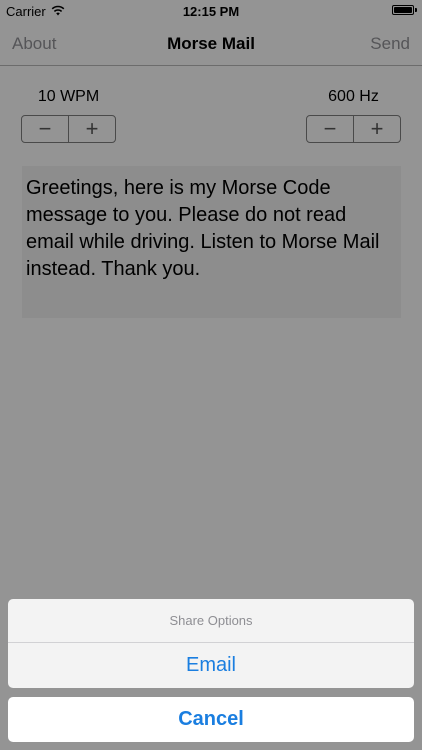 This screenshot has width=422, height=750. I want to click on share-action-sheet: Share Options Email, so click(211, 643).